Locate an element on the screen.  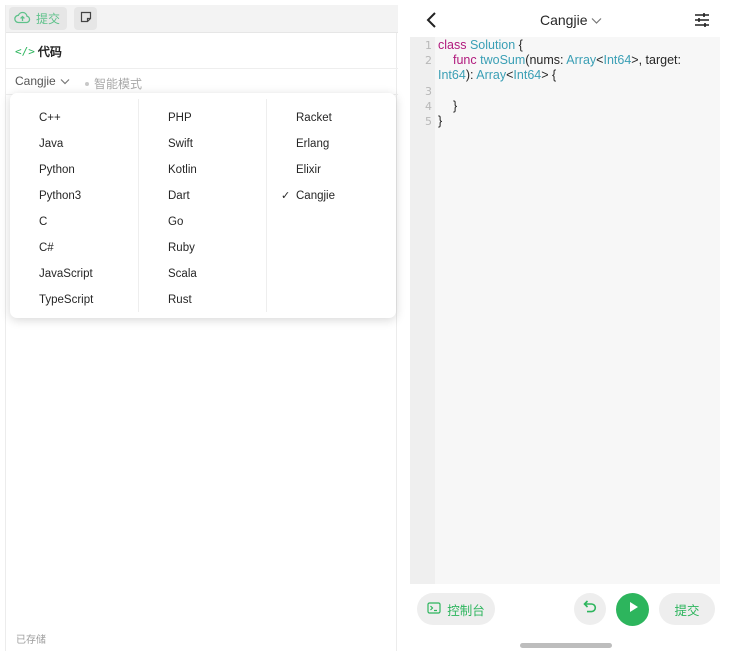
line-number: 3 is located at coordinates (428, 91).